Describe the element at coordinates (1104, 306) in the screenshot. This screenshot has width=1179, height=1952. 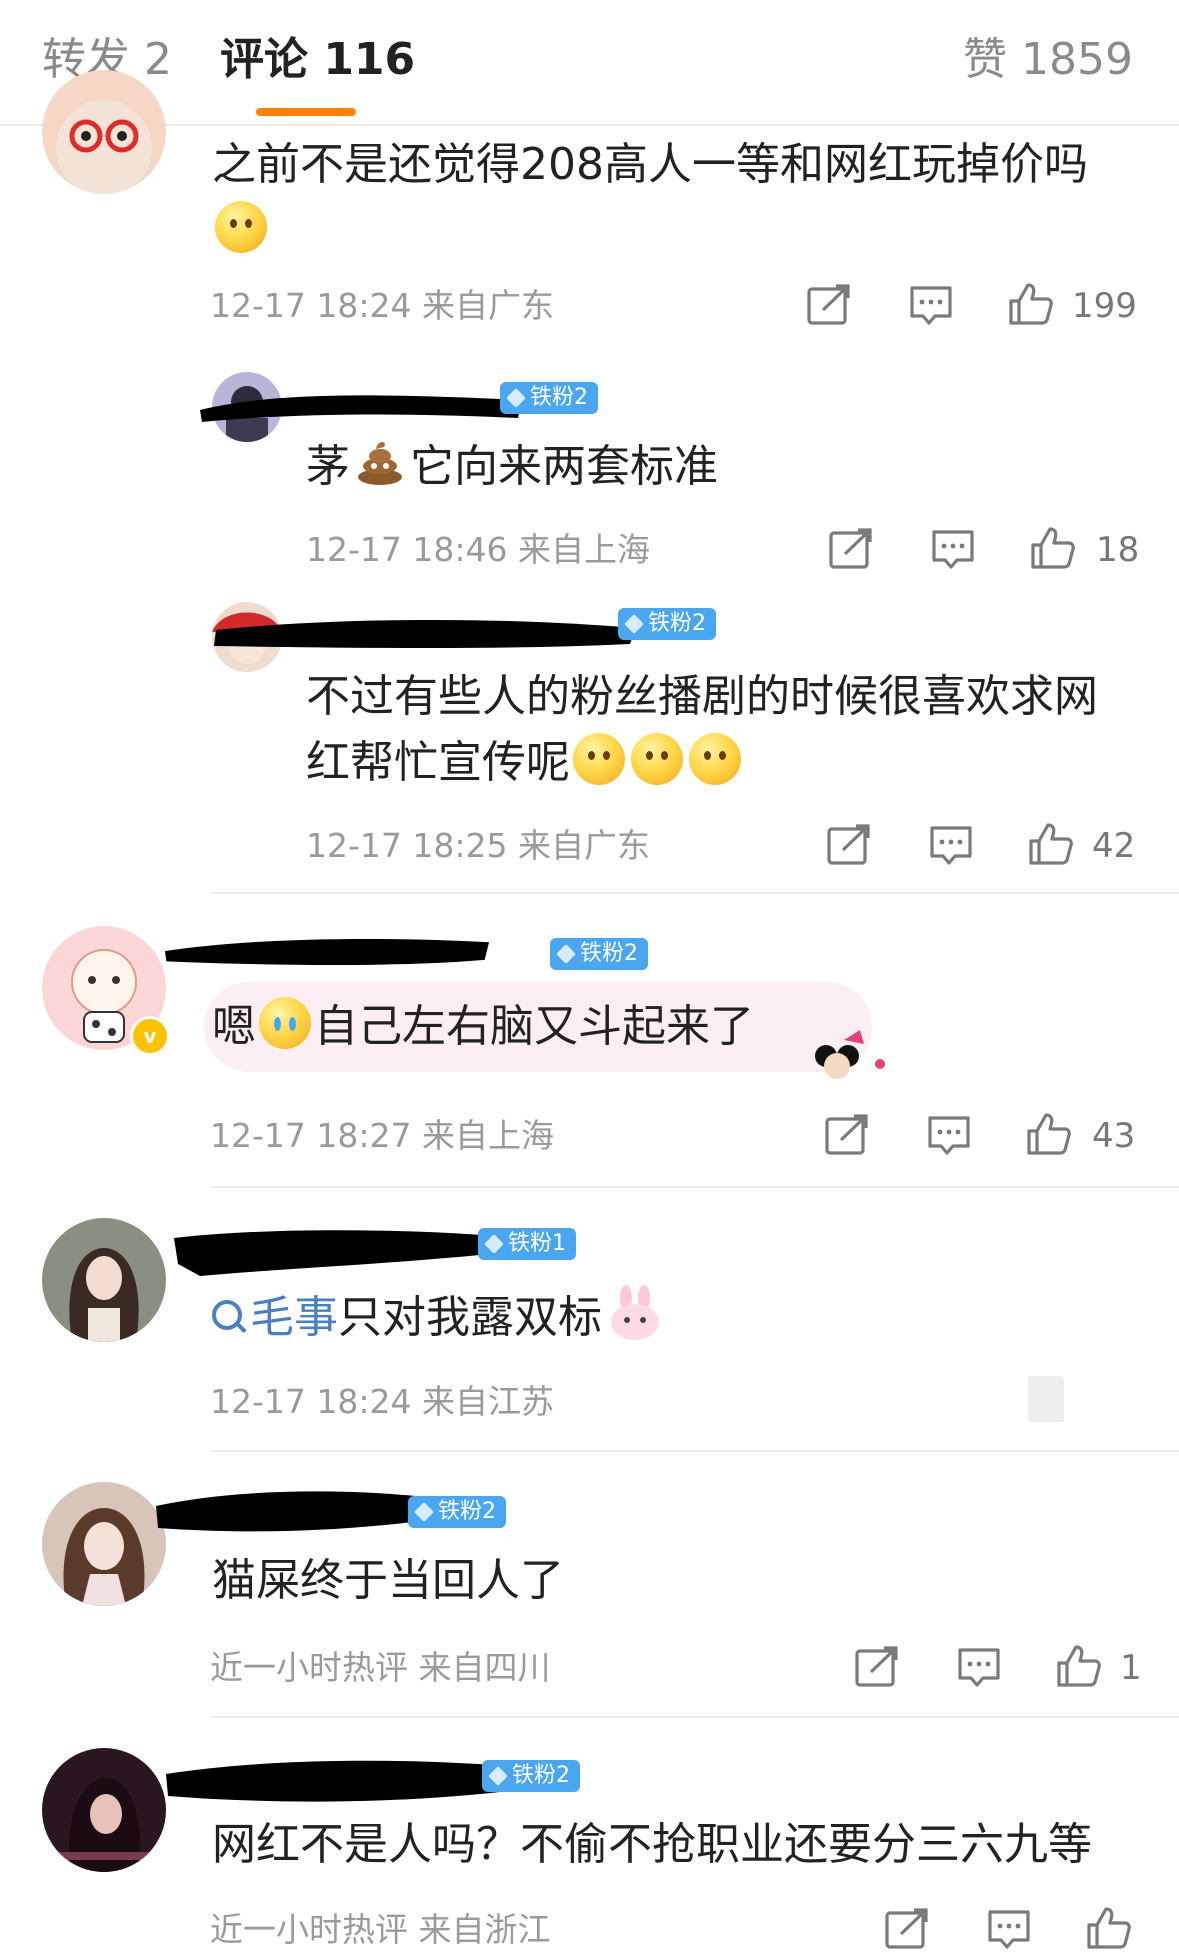
I see `like-count: 199` at that location.